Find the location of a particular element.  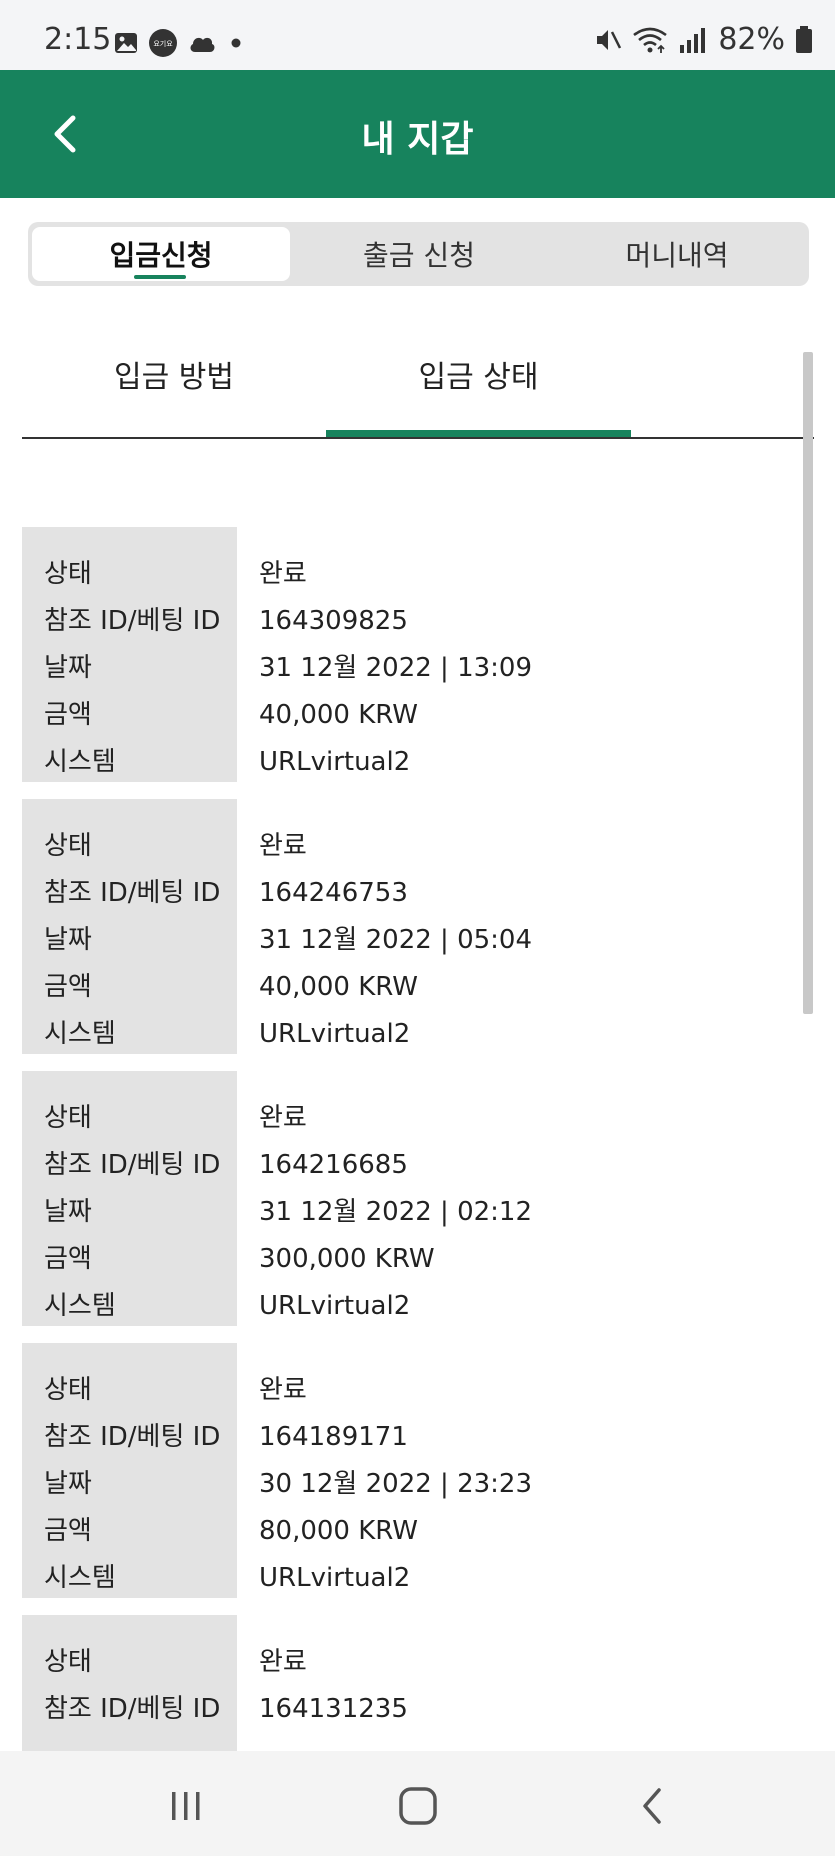

date-value: 31 12월 2022 | 05:04 is located at coordinates (396, 940).